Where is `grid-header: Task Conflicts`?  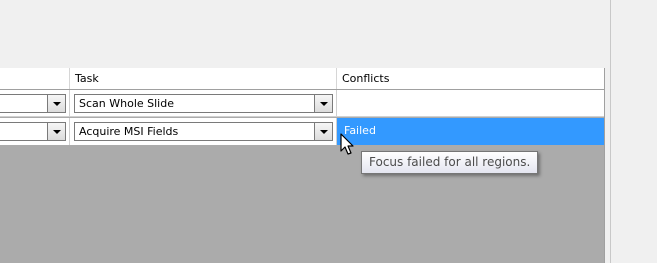 grid-header: Task Conflicts is located at coordinates (302, 79).